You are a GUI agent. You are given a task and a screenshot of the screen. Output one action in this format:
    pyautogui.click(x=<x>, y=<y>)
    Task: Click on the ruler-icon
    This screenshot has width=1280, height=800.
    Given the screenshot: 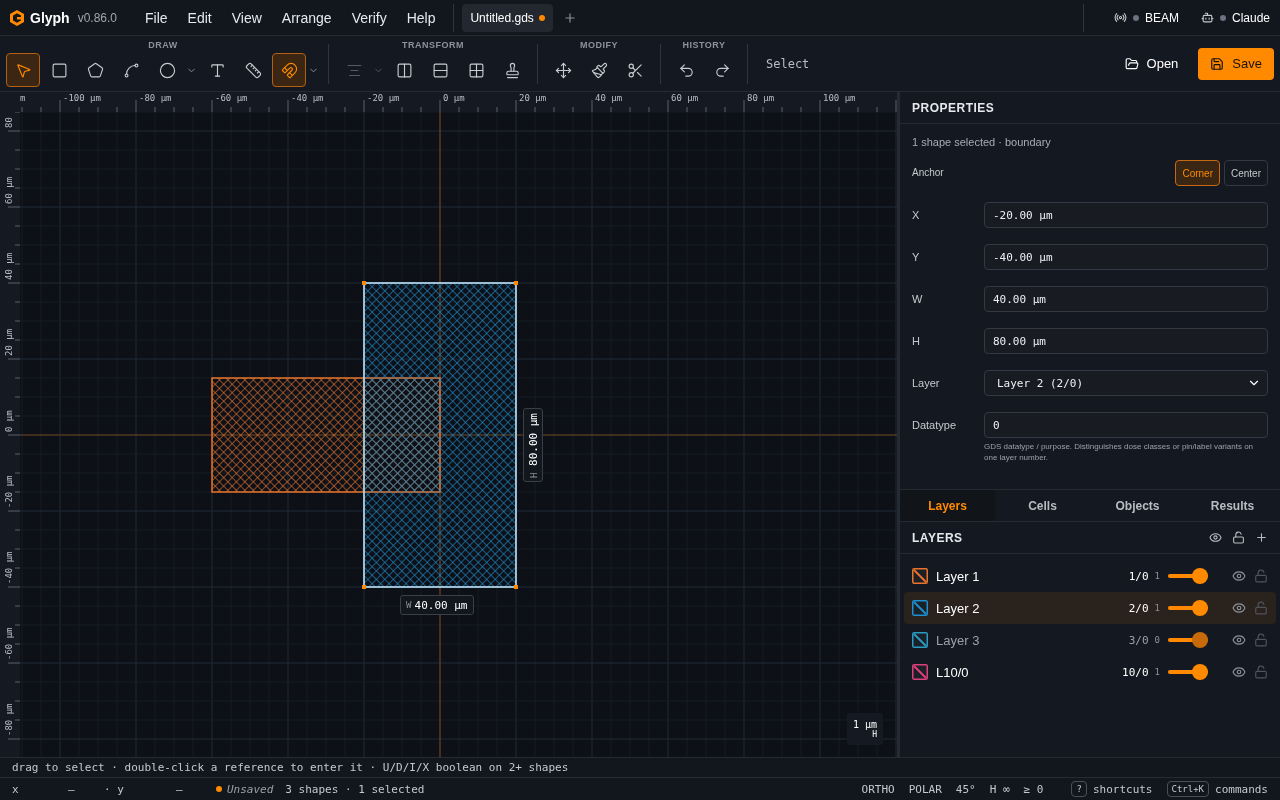 What is the action you would take?
    pyautogui.click(x=253, y=70)
    